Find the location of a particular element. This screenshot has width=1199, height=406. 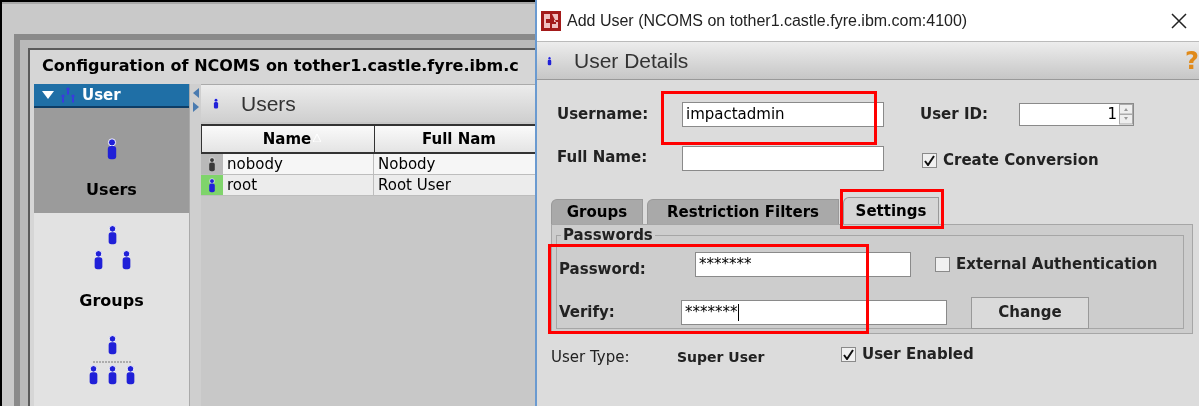

field-label: Full Name: is located at coordinates (602, 157).